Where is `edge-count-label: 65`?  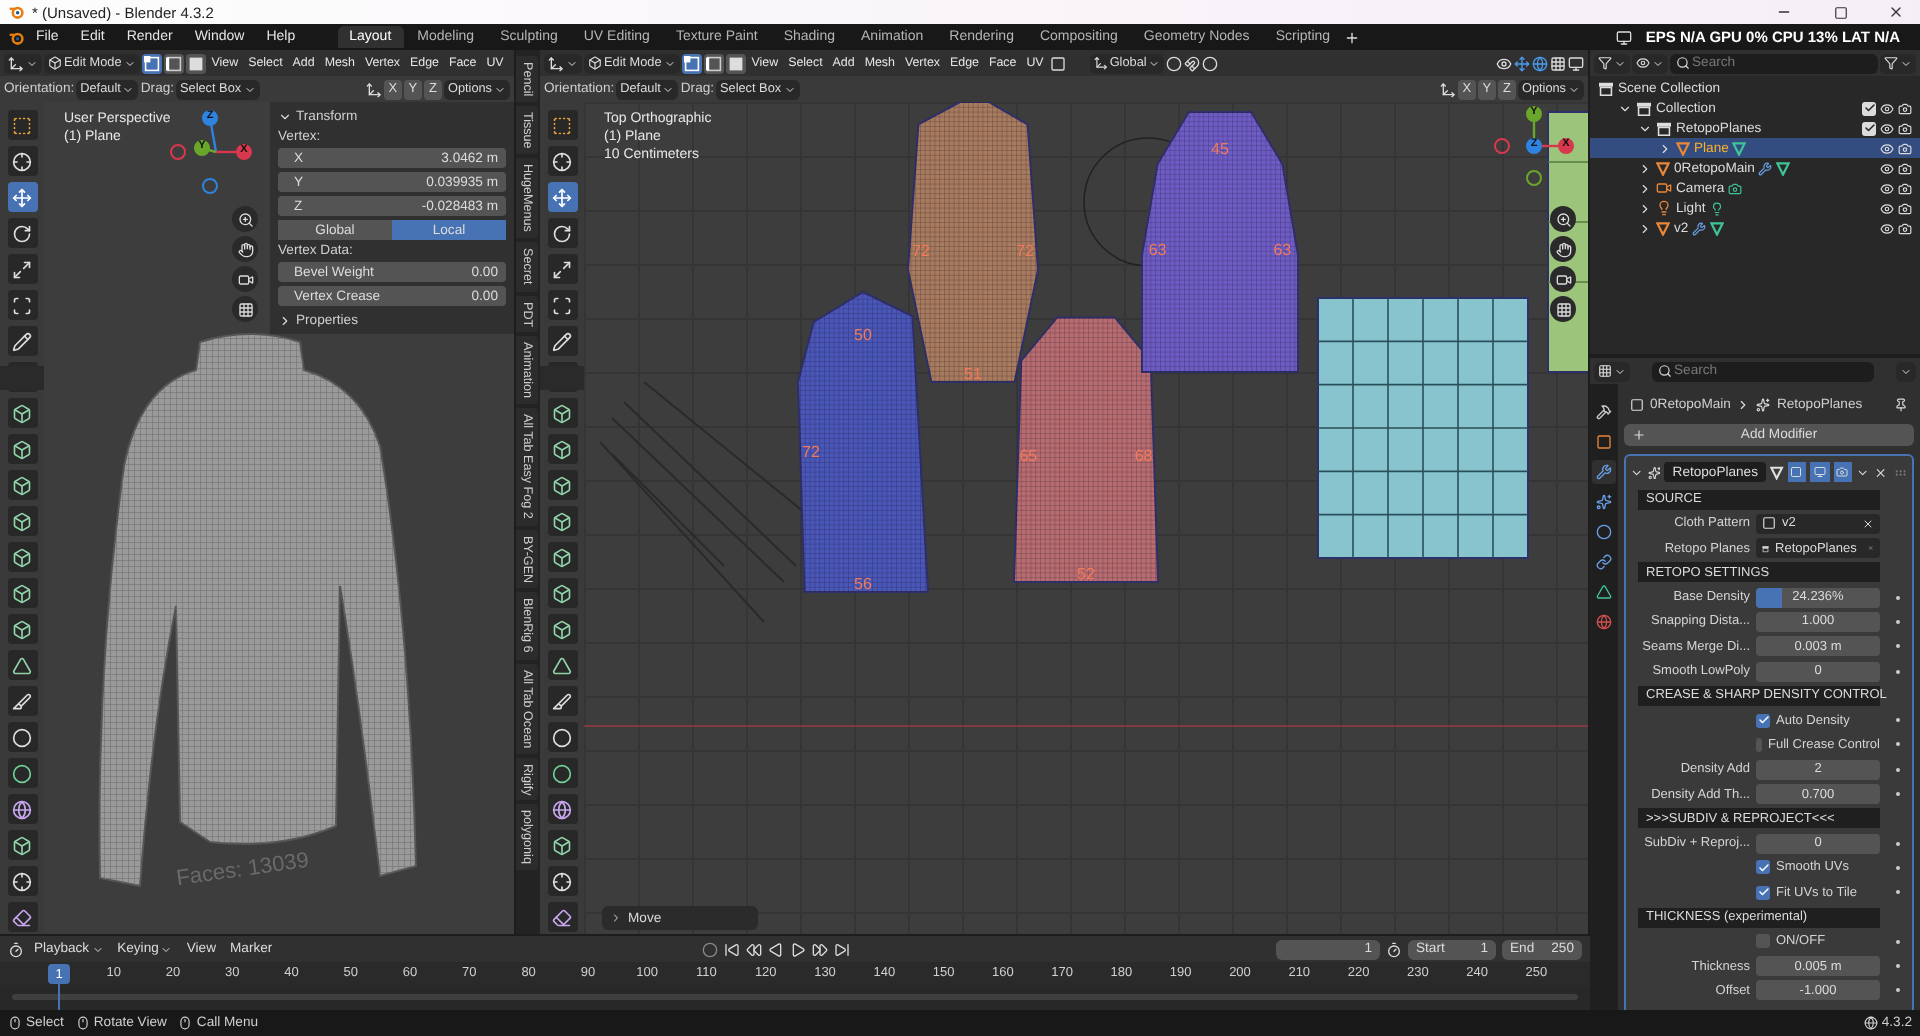
edge-count-label: 65 is located at coordinates (1028, 455).